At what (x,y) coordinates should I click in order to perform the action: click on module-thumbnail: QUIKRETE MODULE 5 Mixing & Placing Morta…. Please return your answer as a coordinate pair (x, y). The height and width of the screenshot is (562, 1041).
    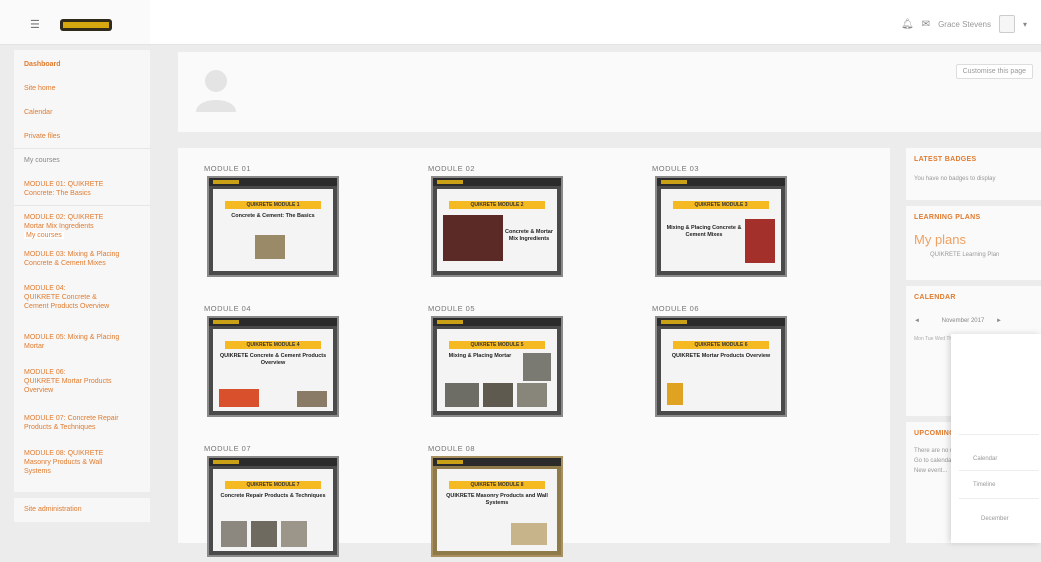
    Looking at the image, I should click on (497, 366).